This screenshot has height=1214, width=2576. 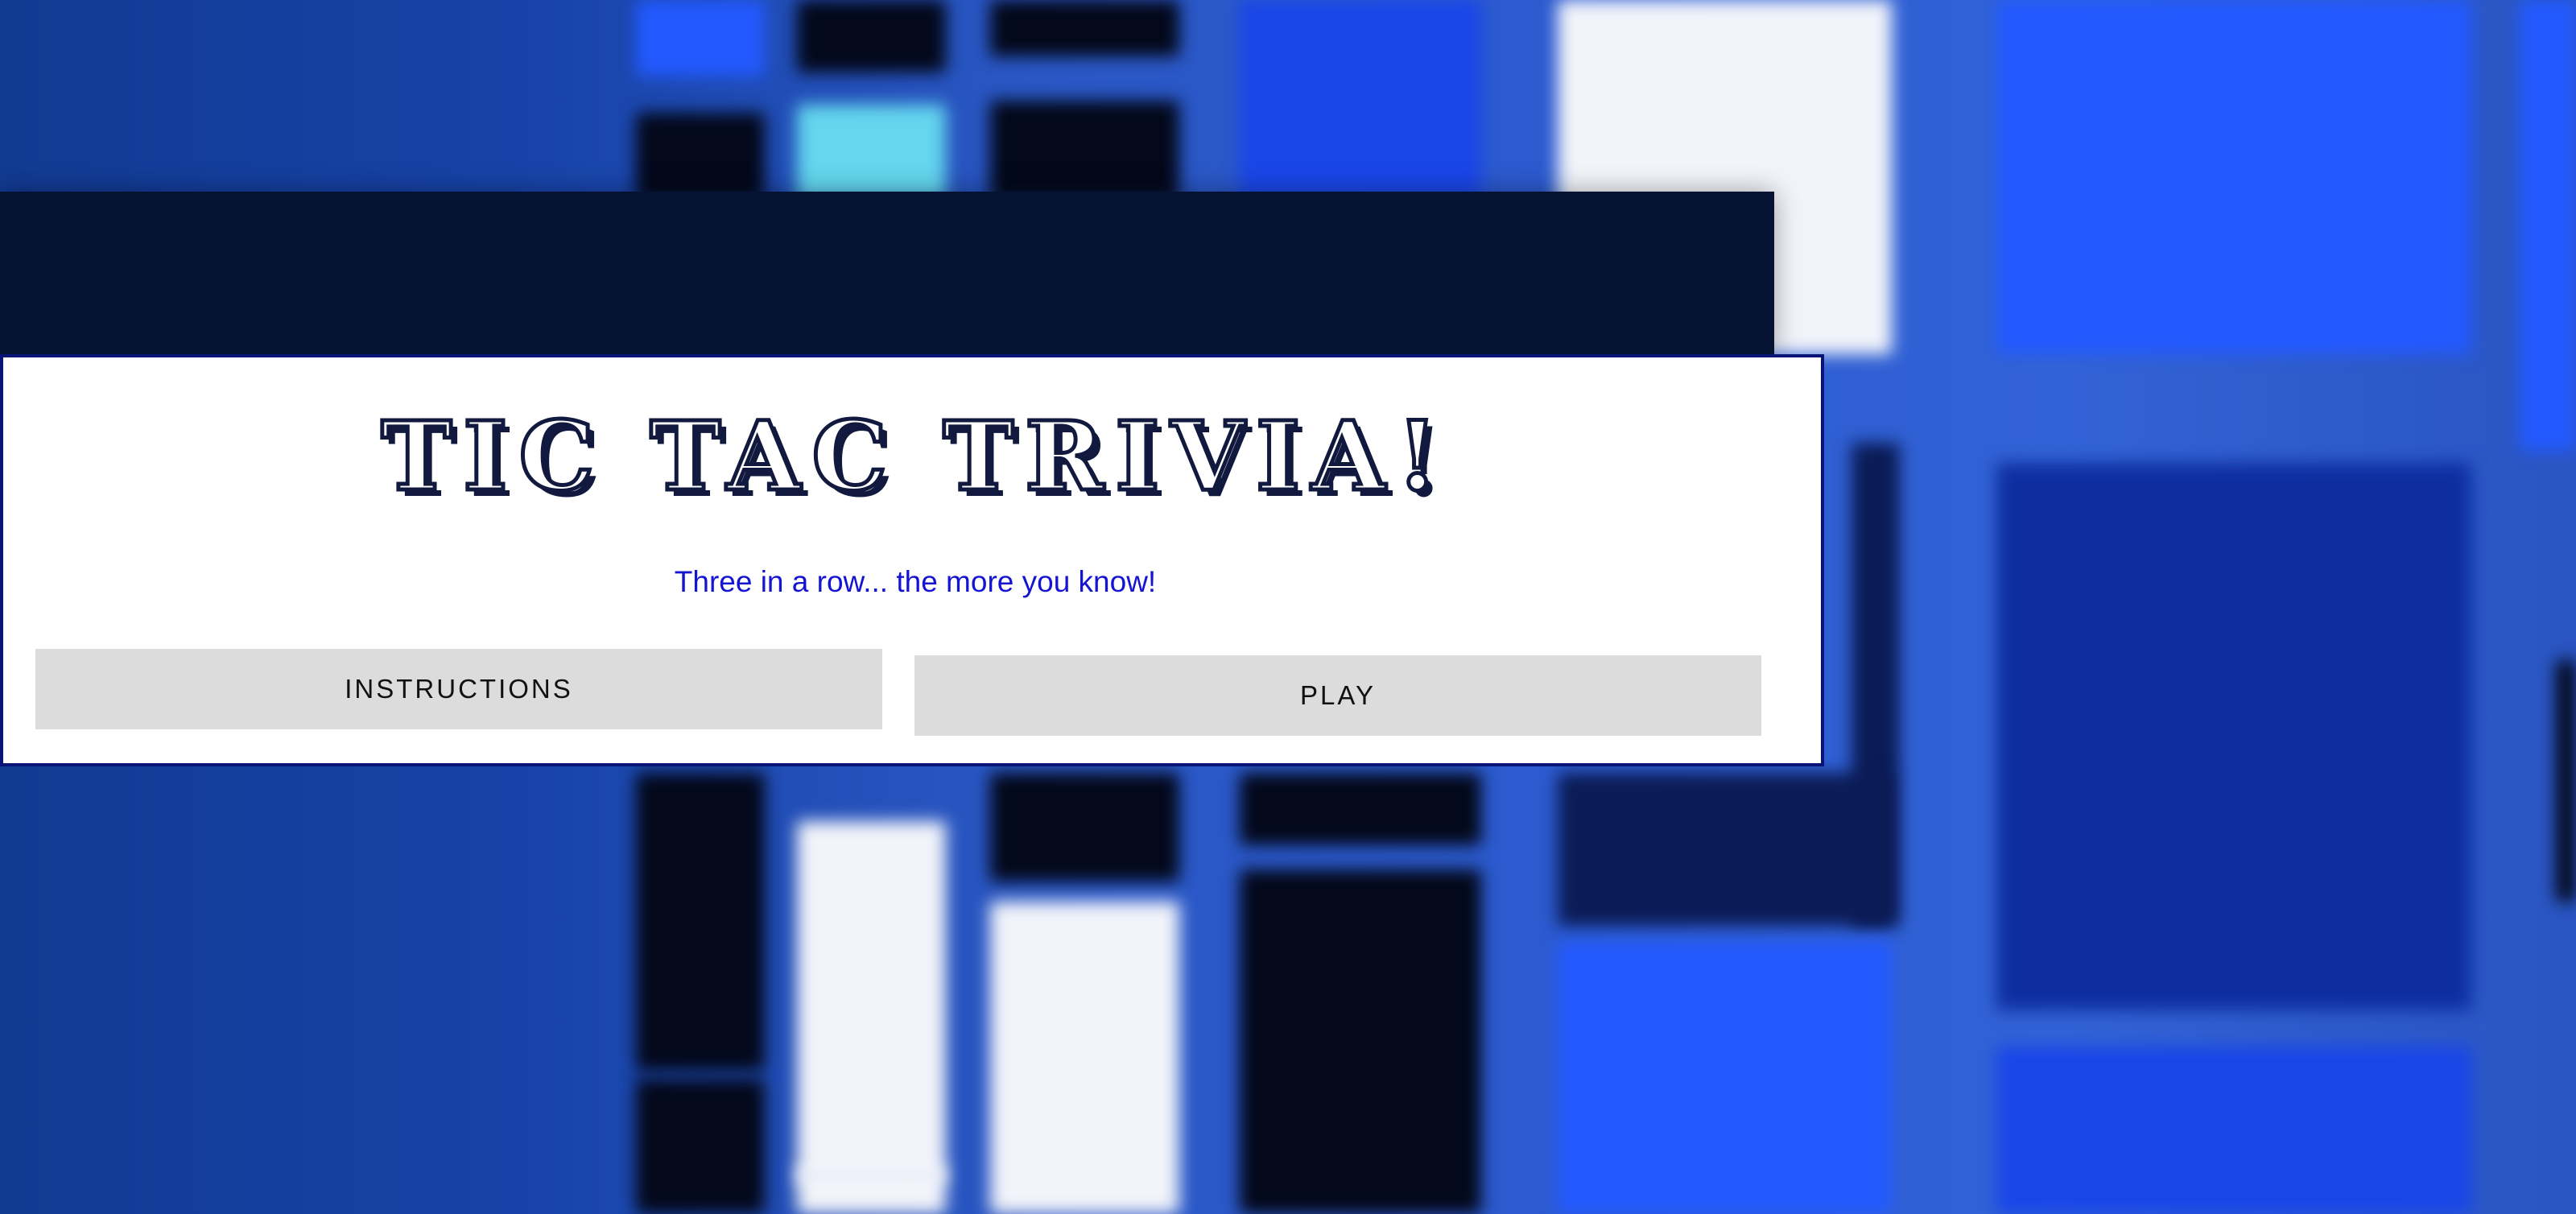 What do you see at coordinates (915, 581) in the screenshot?
I see `game-tagline: Three in a row... the more you know!` at bounding box center [915, 581].